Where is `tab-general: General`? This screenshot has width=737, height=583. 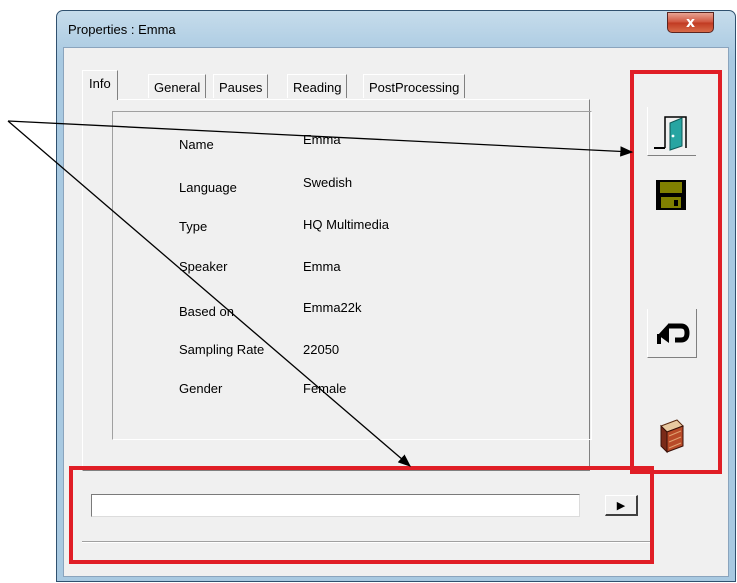 tab-general: General is located at coordinates (177, 86).